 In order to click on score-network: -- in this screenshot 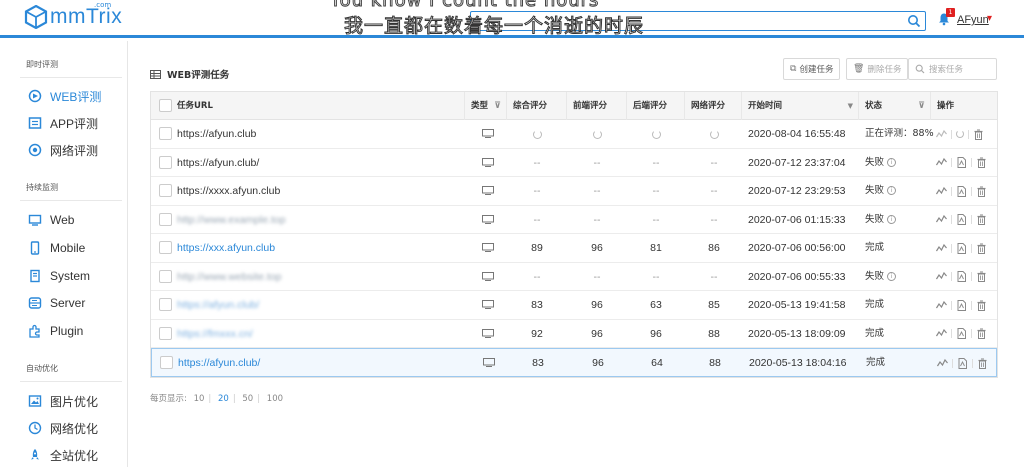, I will do `click(714, 276)`.